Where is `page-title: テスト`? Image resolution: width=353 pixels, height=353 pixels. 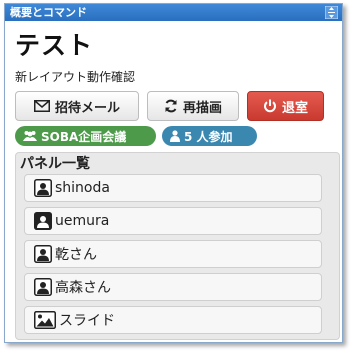 page-title: テスト is located at coordinates (54, 45).